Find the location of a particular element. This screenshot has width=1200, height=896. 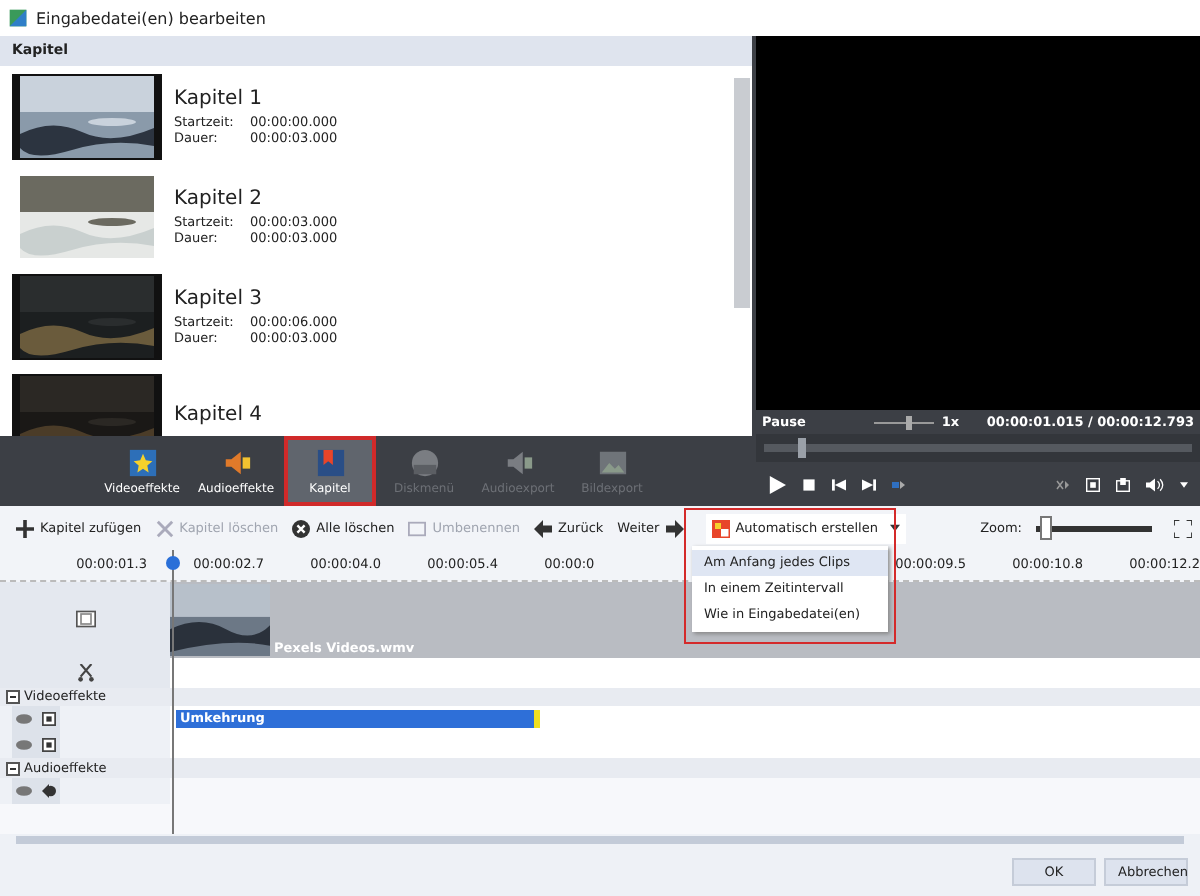

previous-icon is located at coordinates (839, 484).